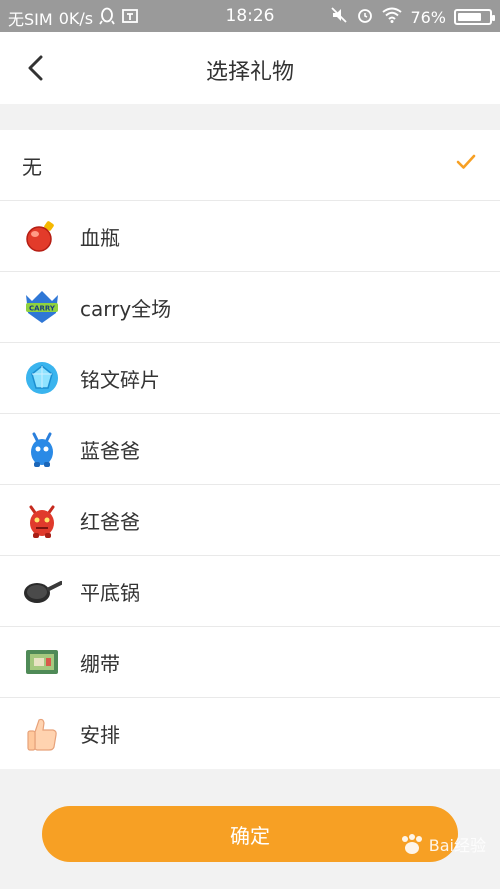 This screenshot has width=500, height=889. What do you see at coordinates (100, 735) in the screenshot?
I see `gift-label: 安排` at bounding box center [100, 735].